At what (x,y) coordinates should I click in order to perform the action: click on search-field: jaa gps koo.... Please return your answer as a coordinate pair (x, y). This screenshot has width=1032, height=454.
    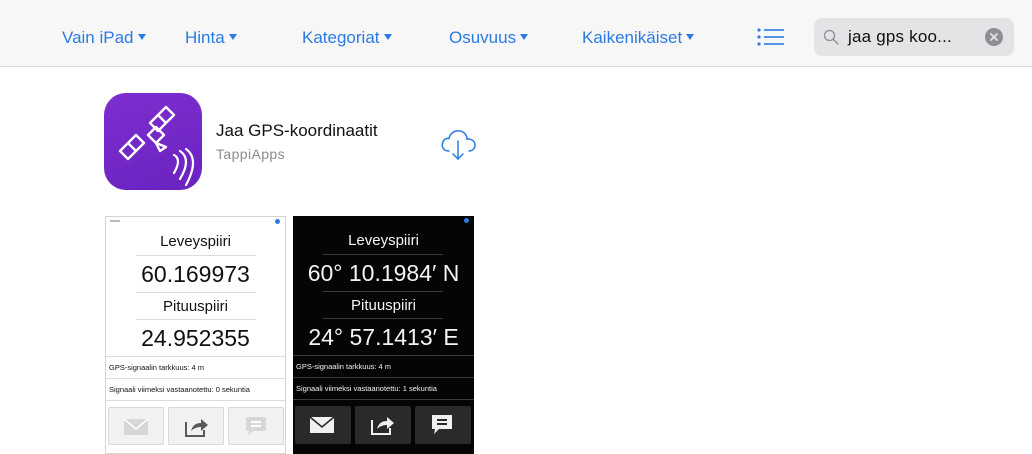
    Looking at the image, I should click on (914, 37).